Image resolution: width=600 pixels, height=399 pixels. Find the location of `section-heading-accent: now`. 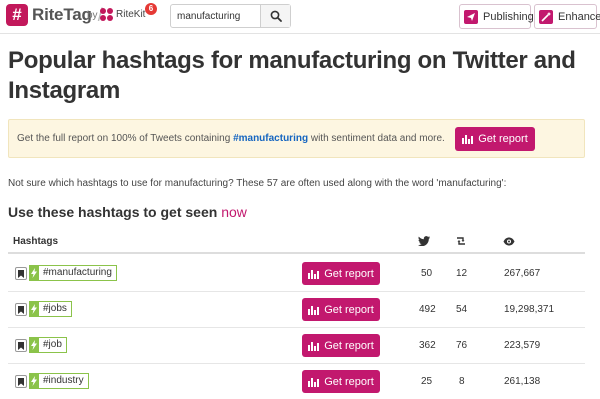

section-heading-accent: now is located at coordinates (234, 212).